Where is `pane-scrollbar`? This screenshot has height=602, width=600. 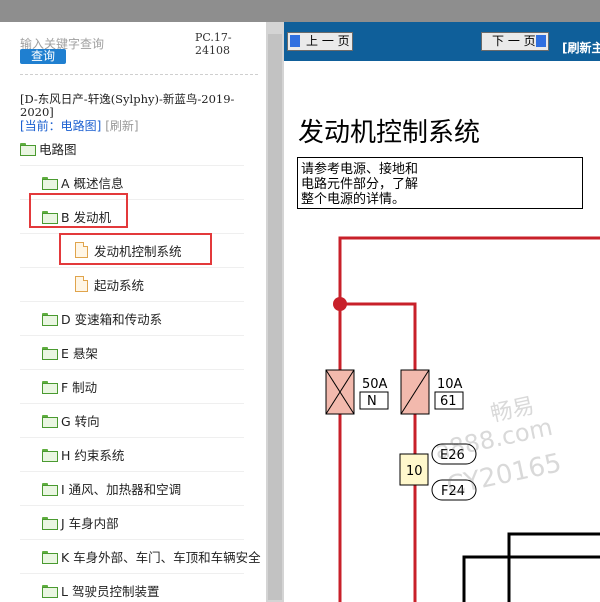 pane-scrollbar is located at coordinates (275, 312).